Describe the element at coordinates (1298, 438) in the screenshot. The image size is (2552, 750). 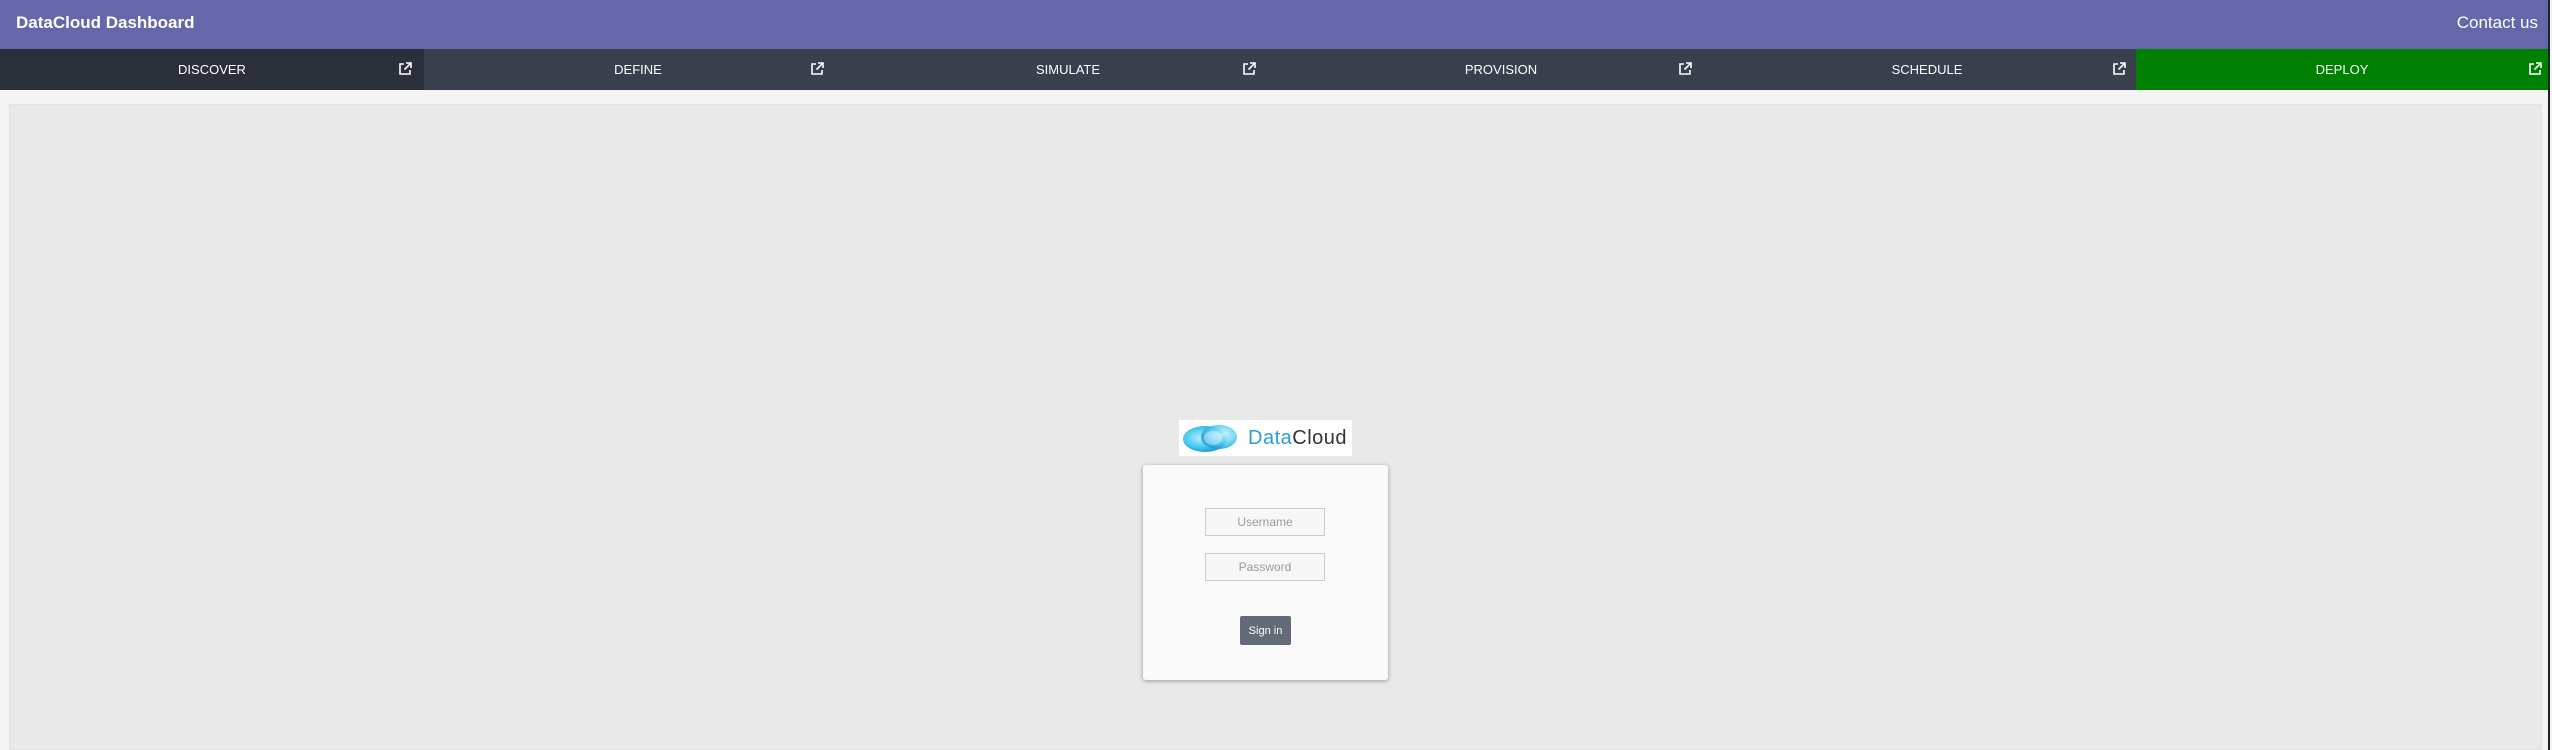
I see `logo-wordmark: DataCloud` at that location.